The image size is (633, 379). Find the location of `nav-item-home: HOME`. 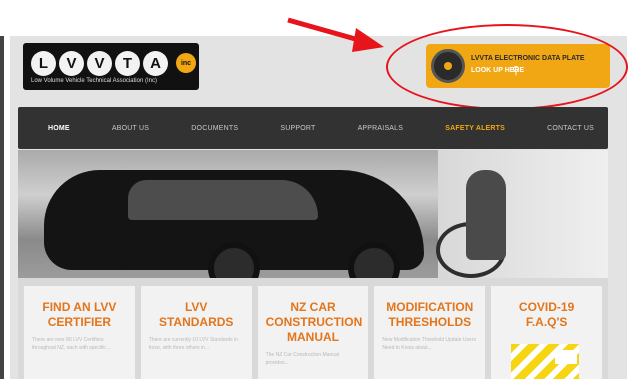

nav-item-home: HOME is located at coordinates (59, 128).